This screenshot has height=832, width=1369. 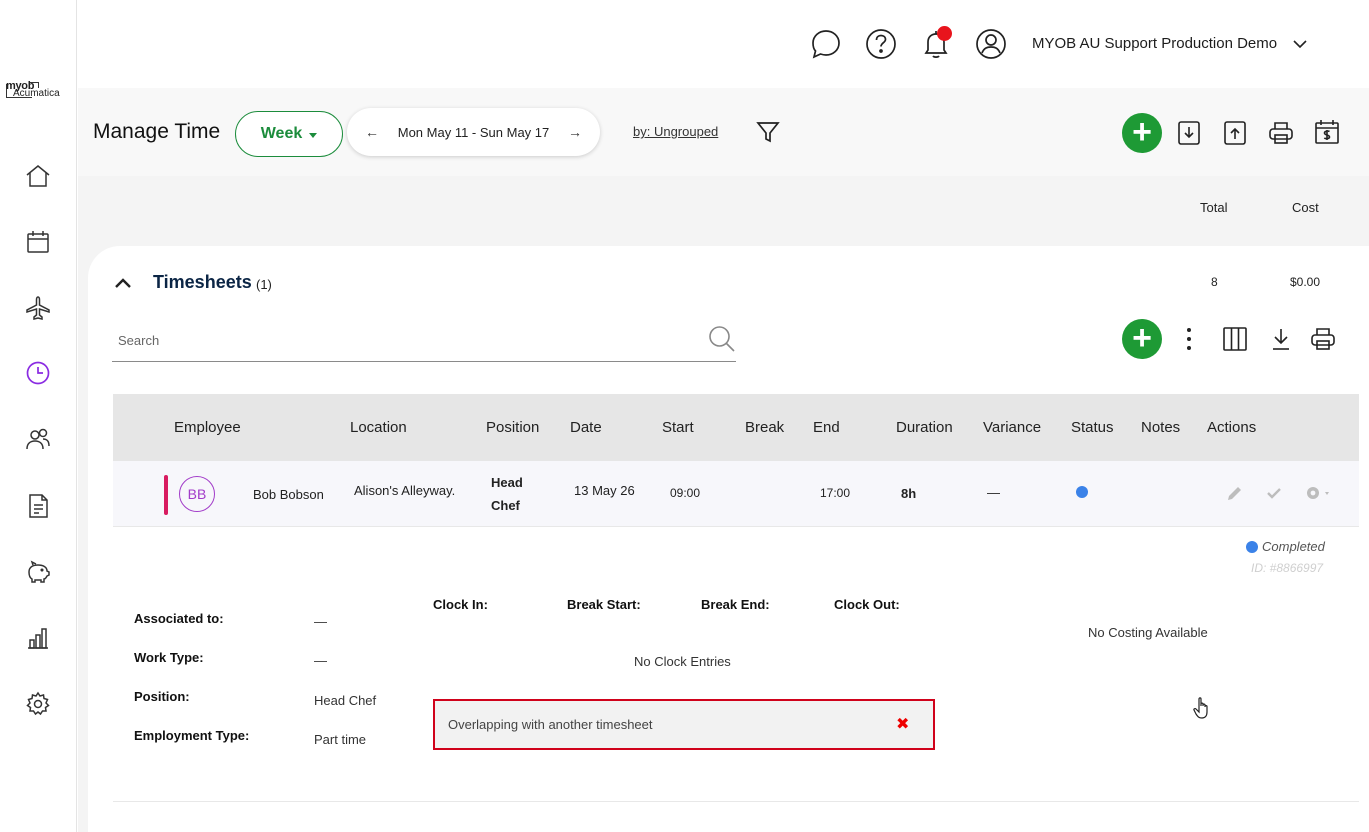 What do you see at coordinates (736, 801) in the screenshot?
I see `section-divider` at bounding box center [736, 801].